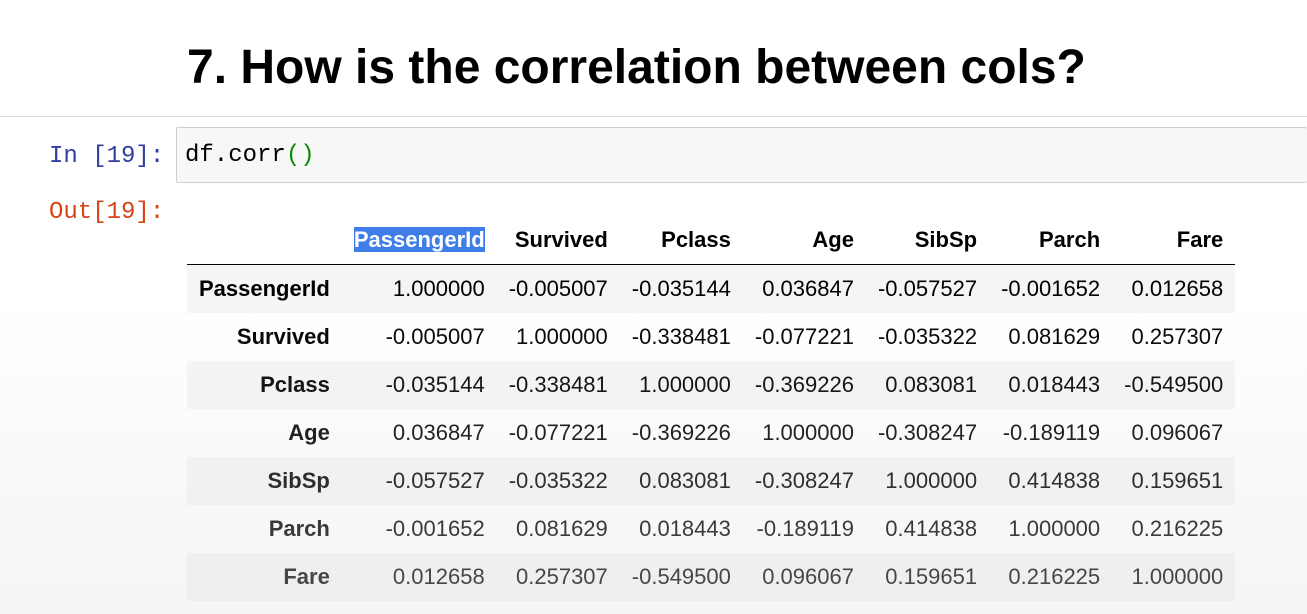  Describe the element at coordinates (741, 155) in the screenshot. I see `code-input-area: df.corr()` at that location.